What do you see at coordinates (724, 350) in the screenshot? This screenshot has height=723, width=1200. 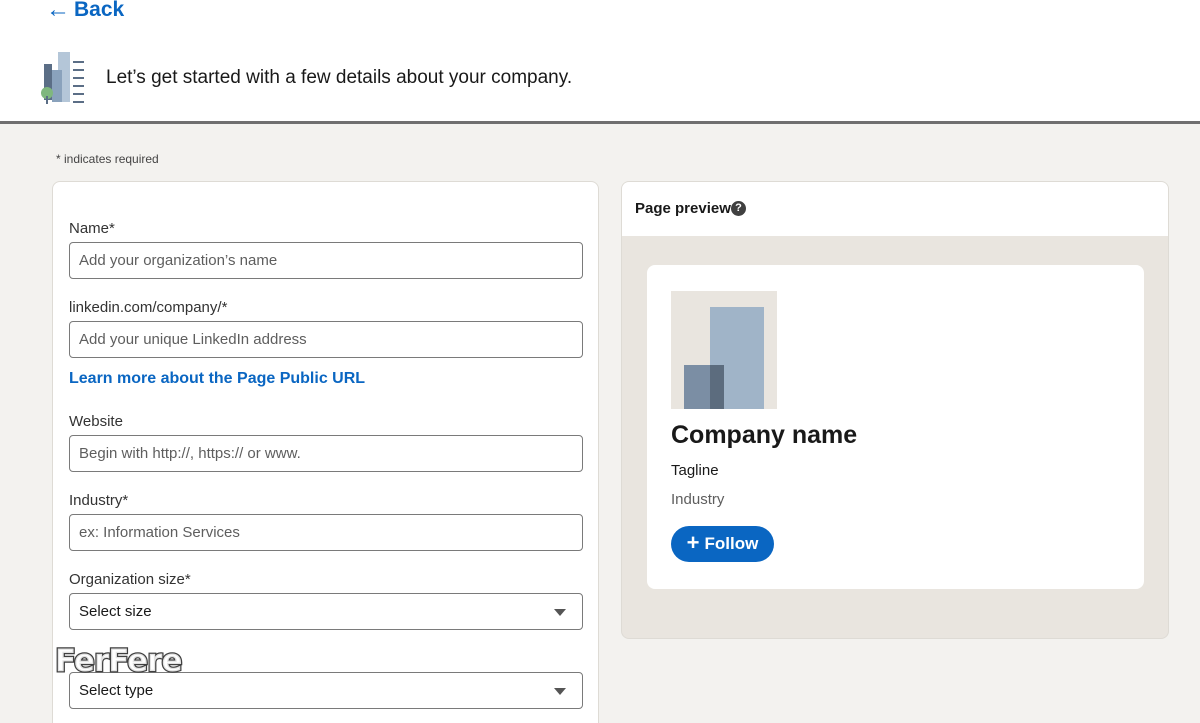 I see `company-logo-placeholder` at bounding box center [724, 350].